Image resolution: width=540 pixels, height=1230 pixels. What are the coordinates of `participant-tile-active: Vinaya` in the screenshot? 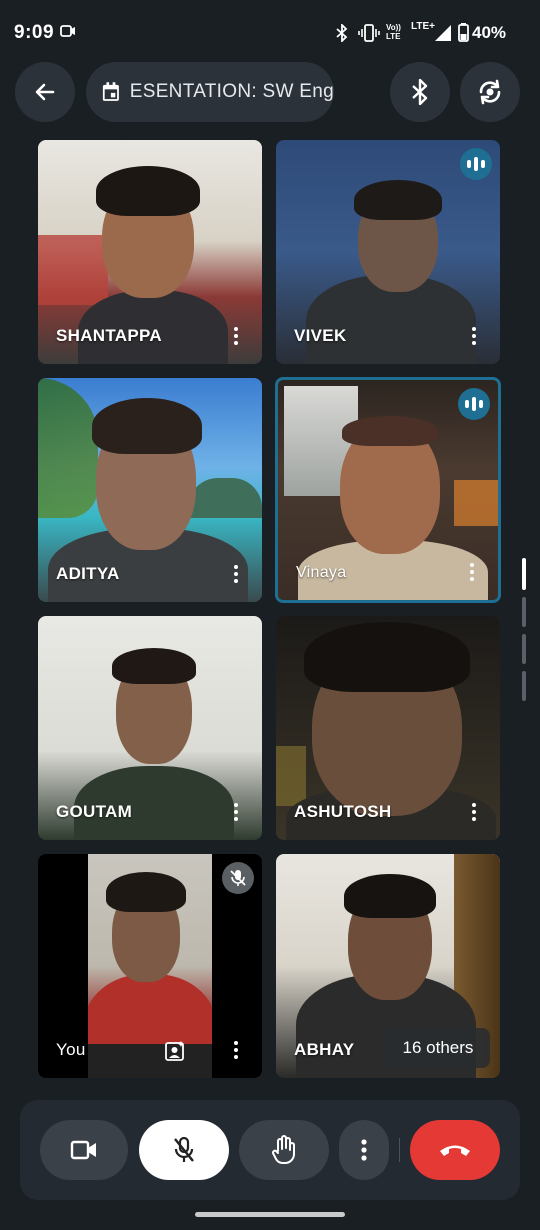 It's located at (388, 490).